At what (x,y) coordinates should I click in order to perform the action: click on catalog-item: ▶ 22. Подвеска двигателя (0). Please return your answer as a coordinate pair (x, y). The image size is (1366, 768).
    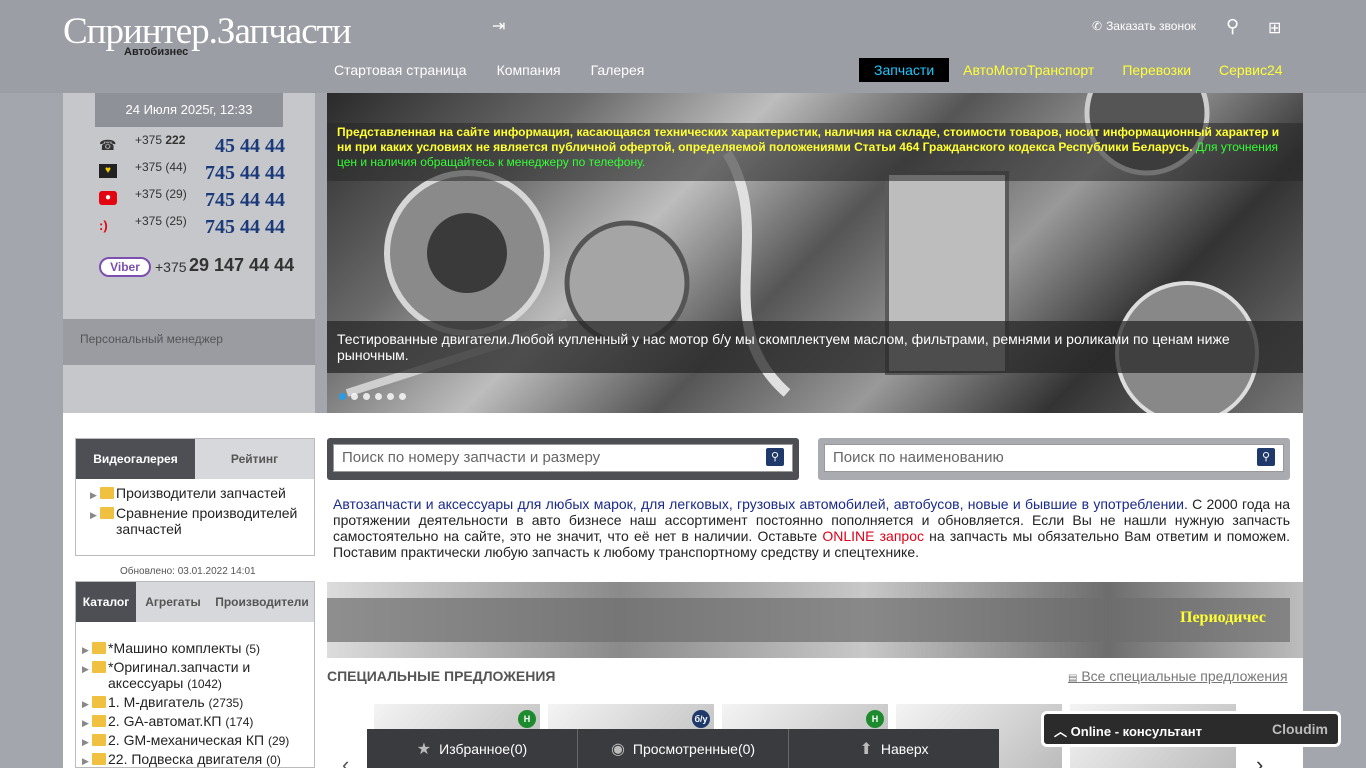
    Looking at the image, I should click on (198, 759).